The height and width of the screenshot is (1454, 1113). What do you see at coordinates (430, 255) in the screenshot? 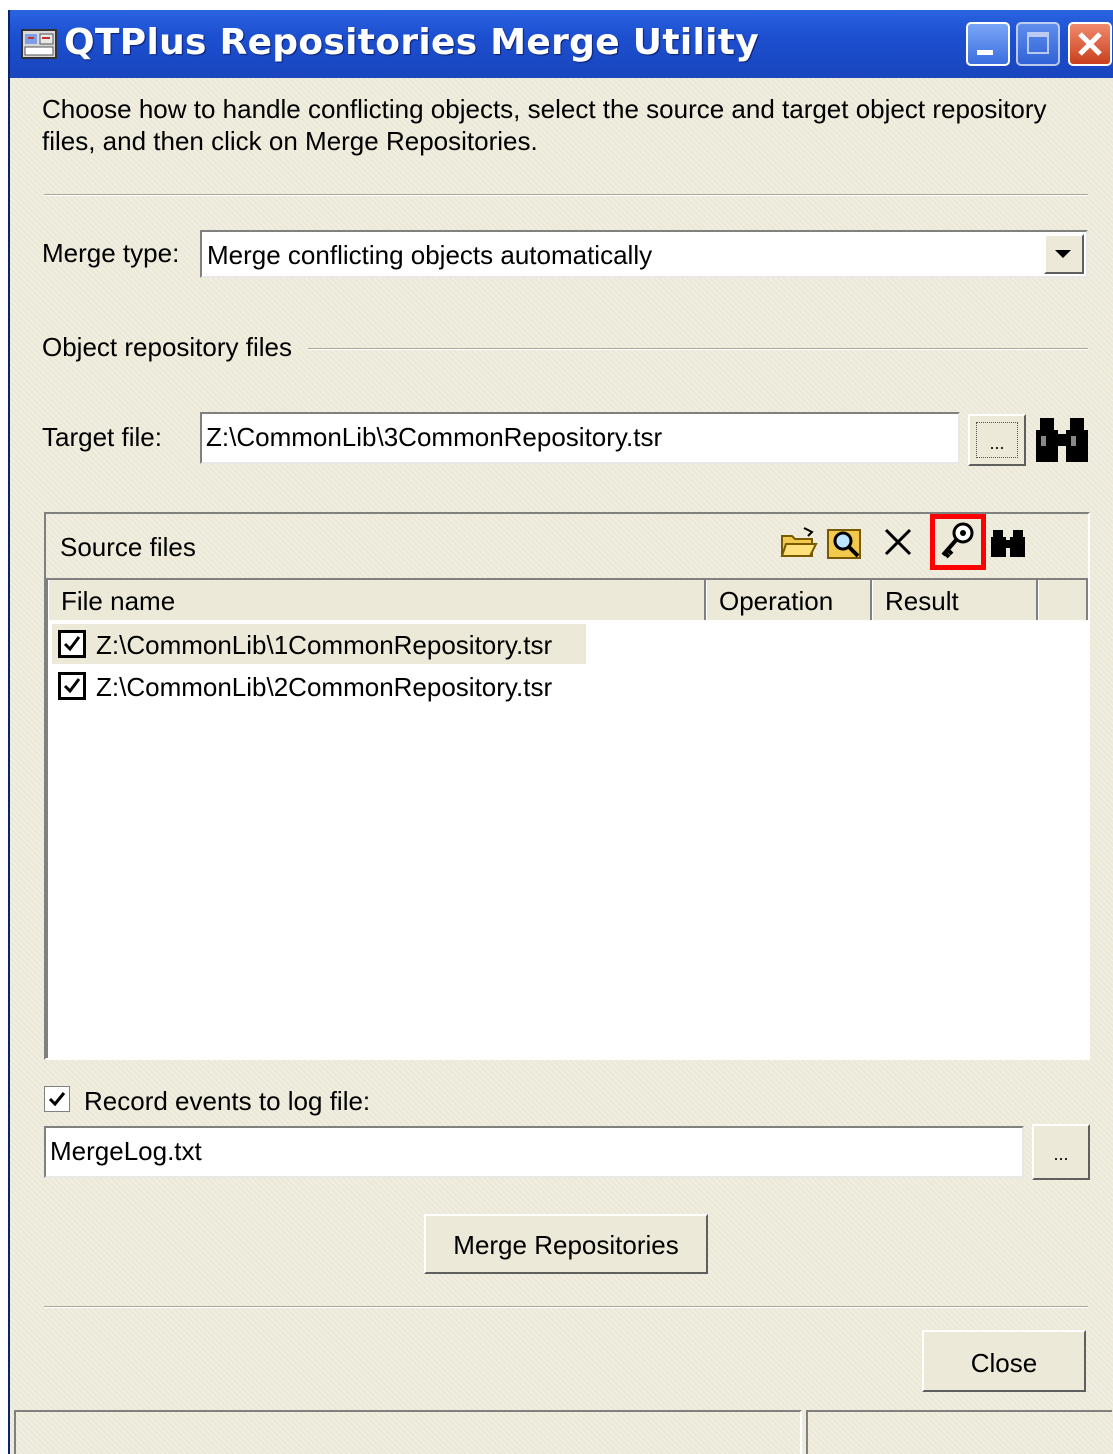
I see `merge-type-value: Merge conflicting objects automatically` at bounding box center [430, 255].